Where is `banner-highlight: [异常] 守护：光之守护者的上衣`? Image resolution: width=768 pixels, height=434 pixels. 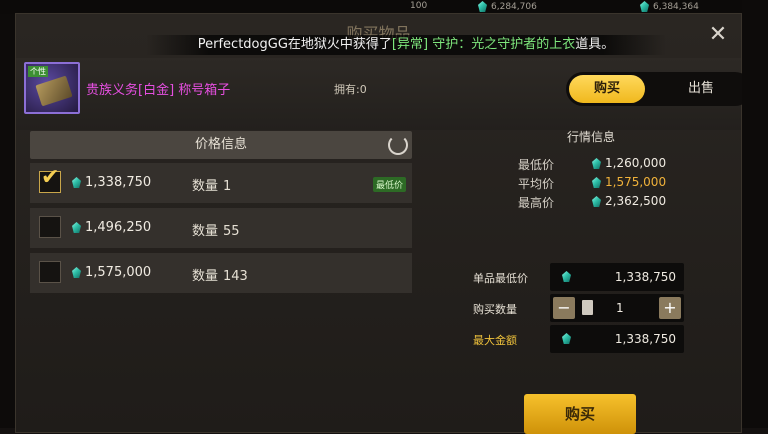 banner-highlight: [异常] 守护：光之守护者的上衣 is located at coordinates (483, 44).